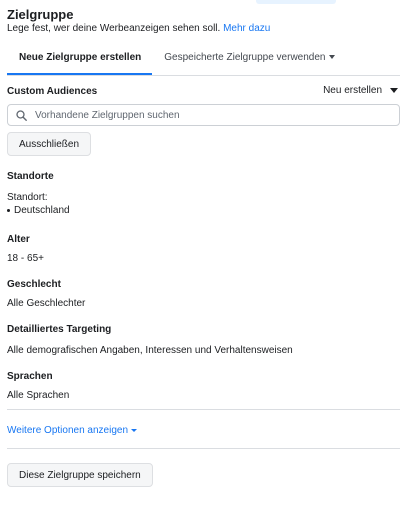 The height and width of the screenshot is (512, 411). Describe the element at coordinates (394, 90) in the screenshot. I see `caret-down-icon` at that location.